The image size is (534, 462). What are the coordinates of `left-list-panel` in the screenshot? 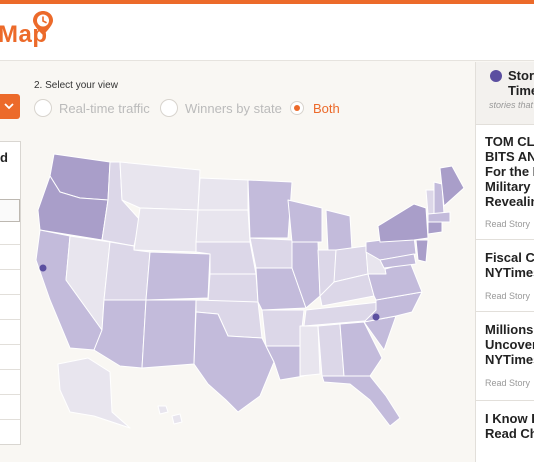 It's located at (10, 293).